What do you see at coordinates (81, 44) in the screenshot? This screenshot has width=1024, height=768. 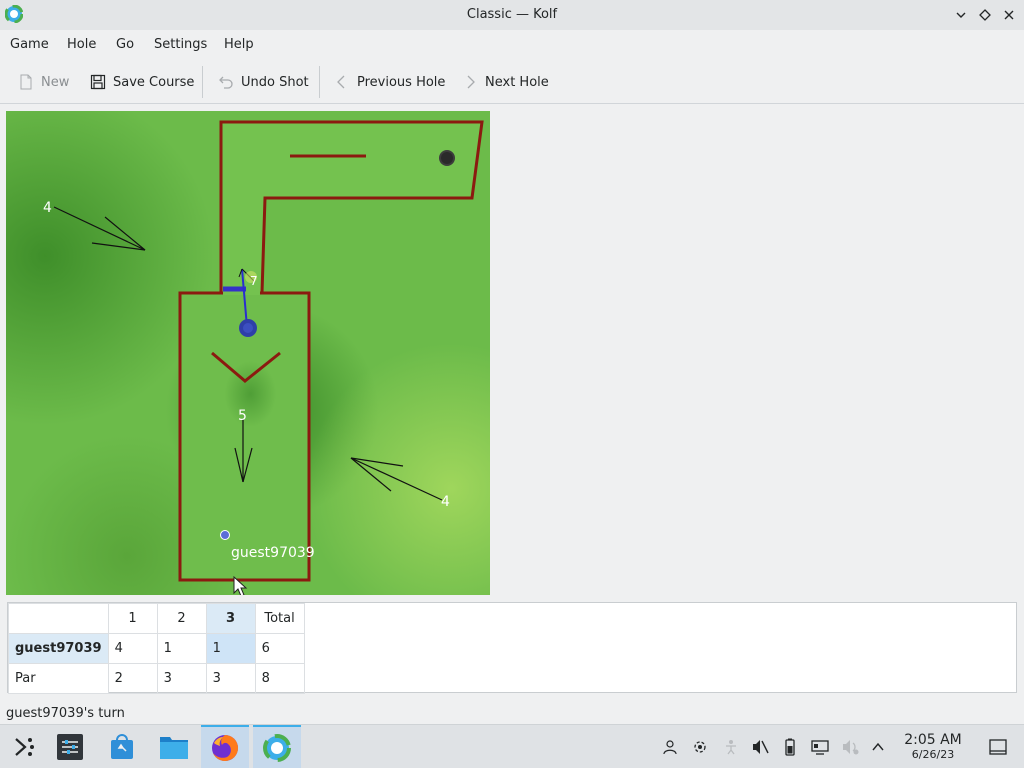 I see `menu-hole: Hole` at bounding box center [81, 44].